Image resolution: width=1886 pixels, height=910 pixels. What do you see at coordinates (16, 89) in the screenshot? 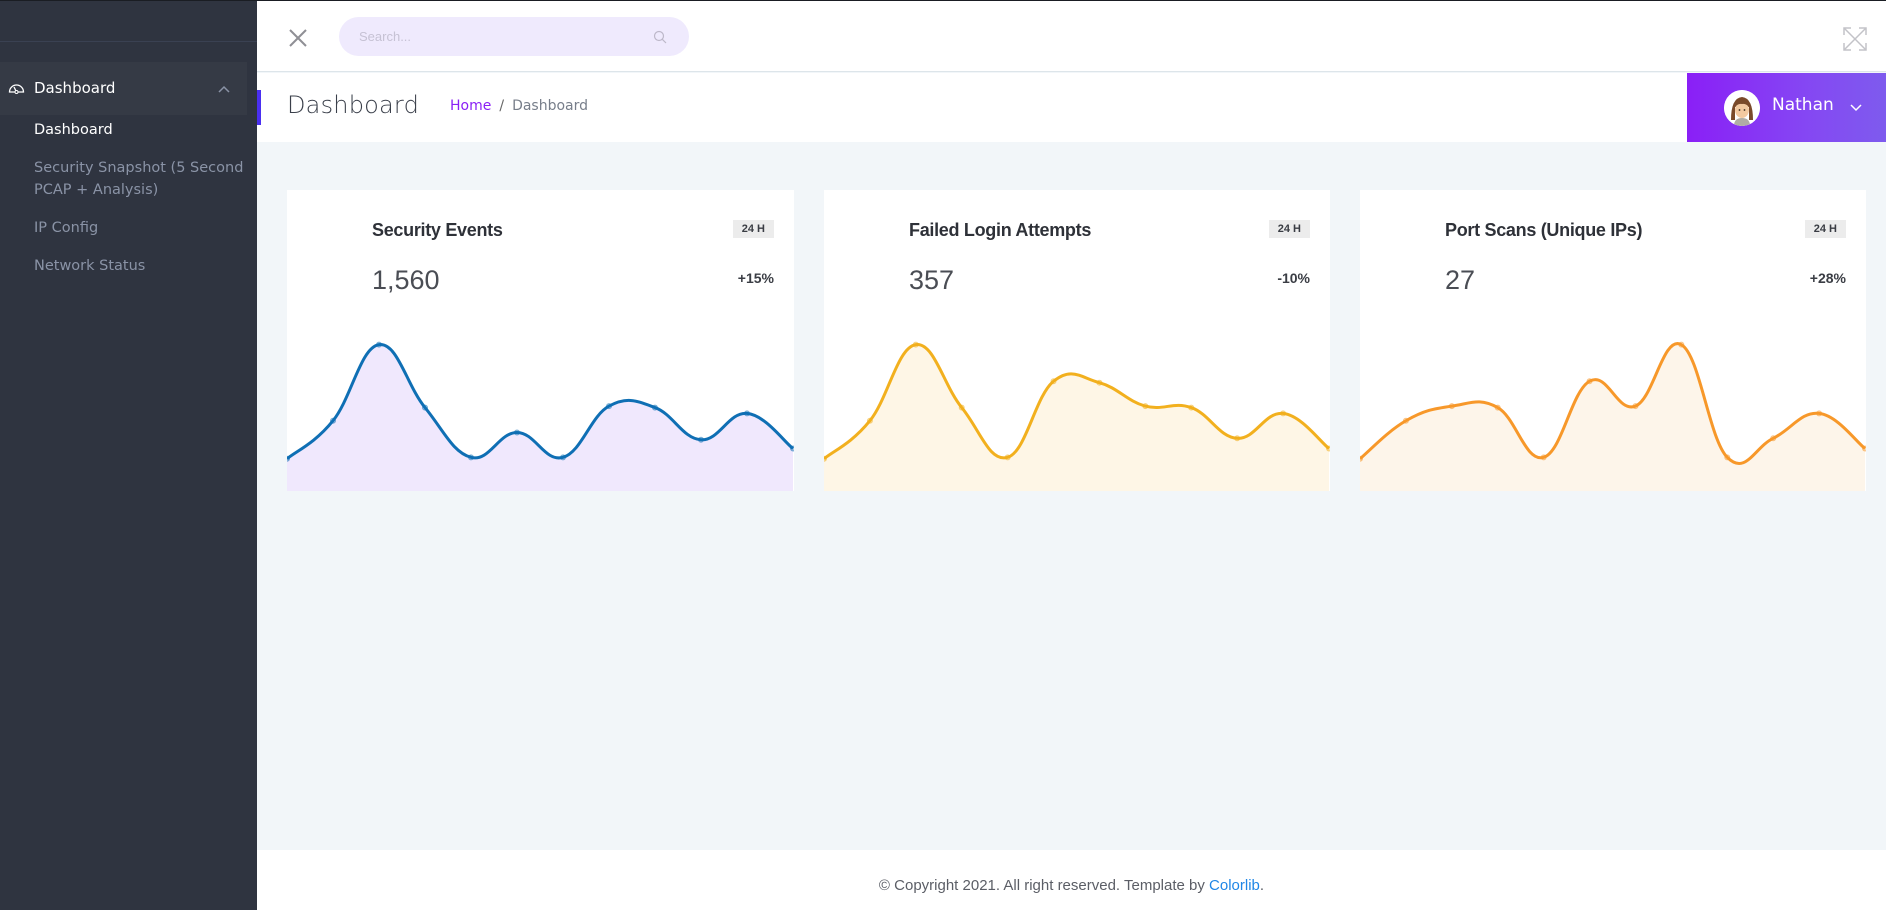
I see `gauge-icon` at bounding box center [16, 89].